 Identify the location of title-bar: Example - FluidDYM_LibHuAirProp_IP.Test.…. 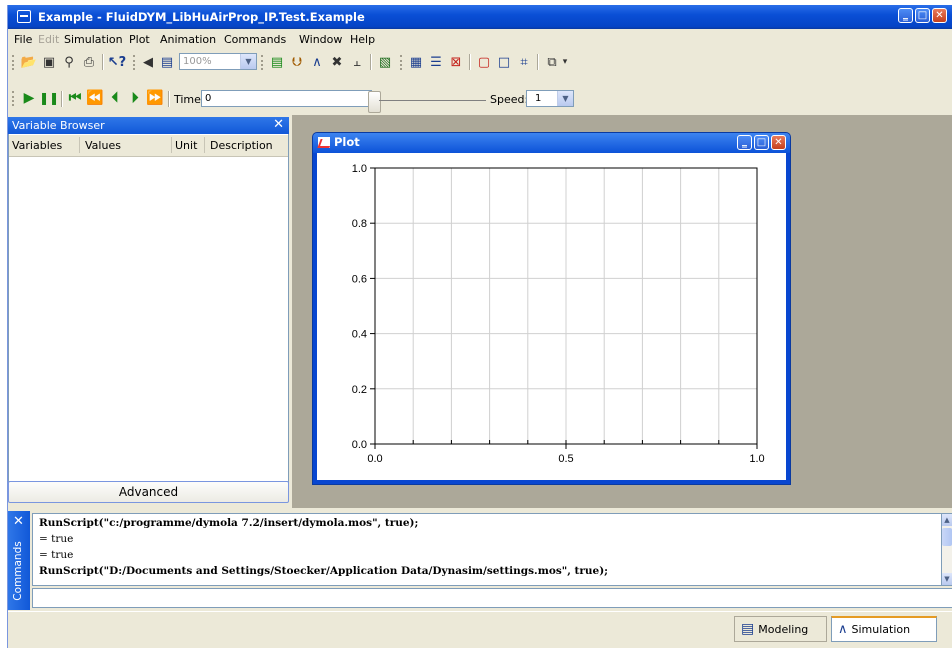
(480, 17).